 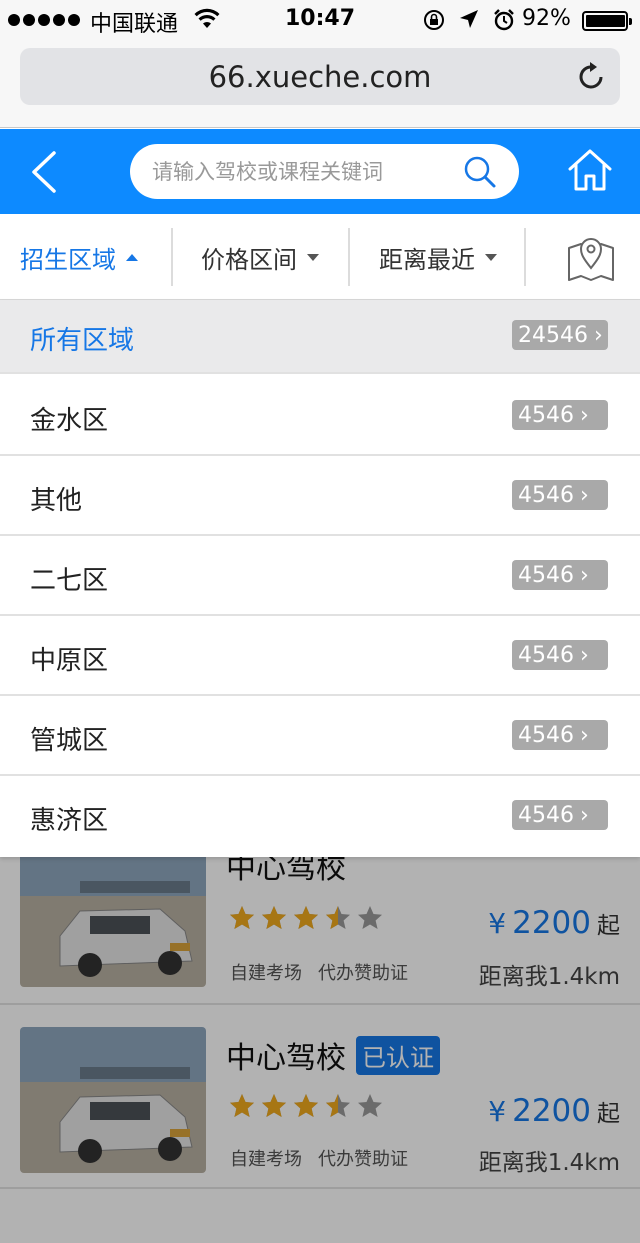 I want to click on region-label: 管城区, so click(x=69, y=741).